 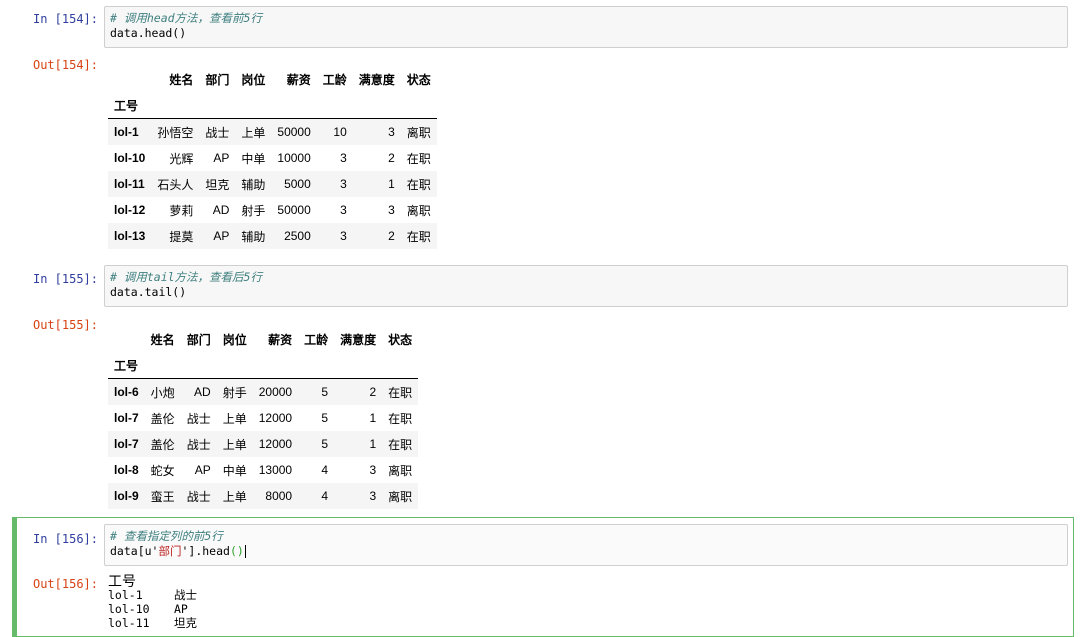 I want to click on table-row: lol-8 蛇女 AP 中单 13000 4 3 离职, so click(x=263, y=470).